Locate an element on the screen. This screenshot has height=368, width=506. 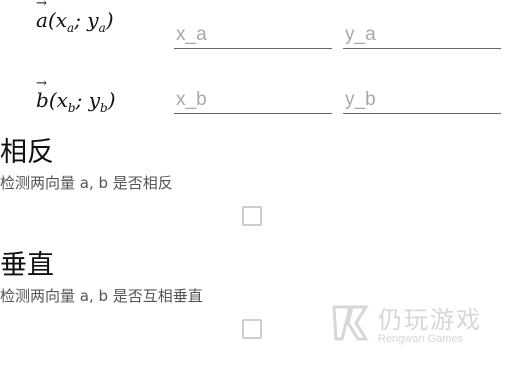
perpendicular-title: 垂直 is located at coordinates (27, 265).